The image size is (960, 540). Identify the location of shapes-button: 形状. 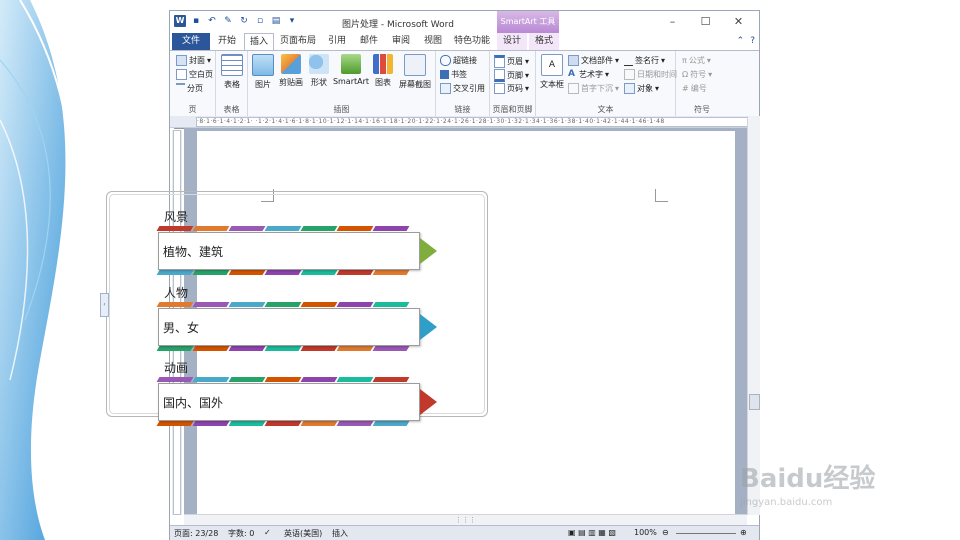
(319, 71).